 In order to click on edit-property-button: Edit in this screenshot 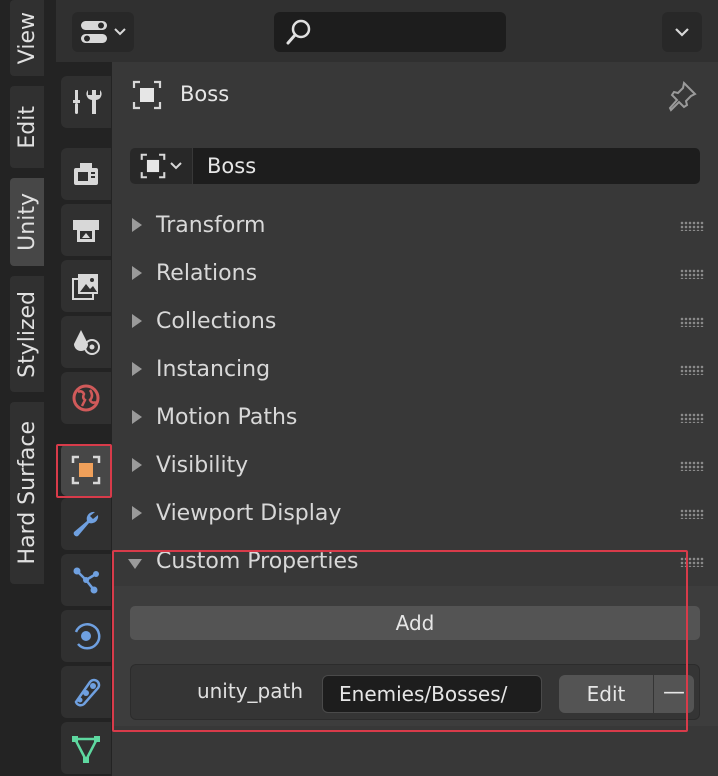, I will do `click(606, 694)`.